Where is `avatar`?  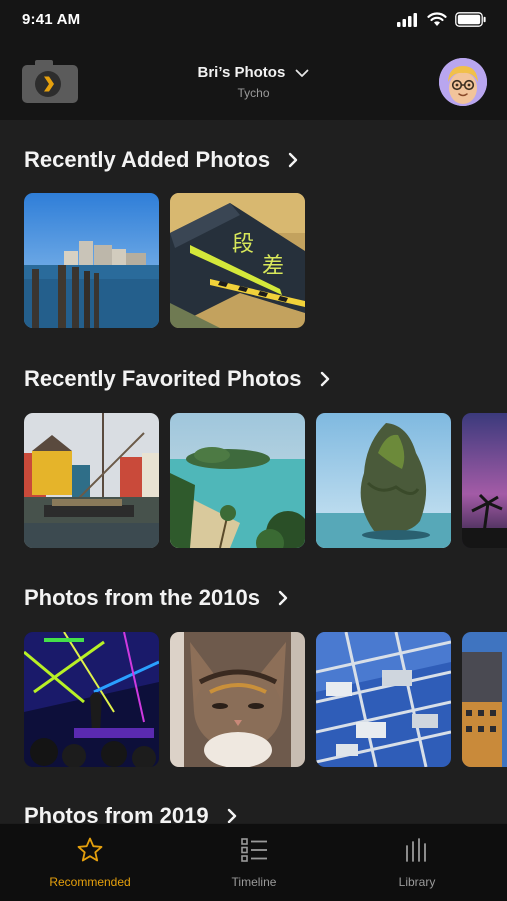
avatar is located at coordinates (463, 82).